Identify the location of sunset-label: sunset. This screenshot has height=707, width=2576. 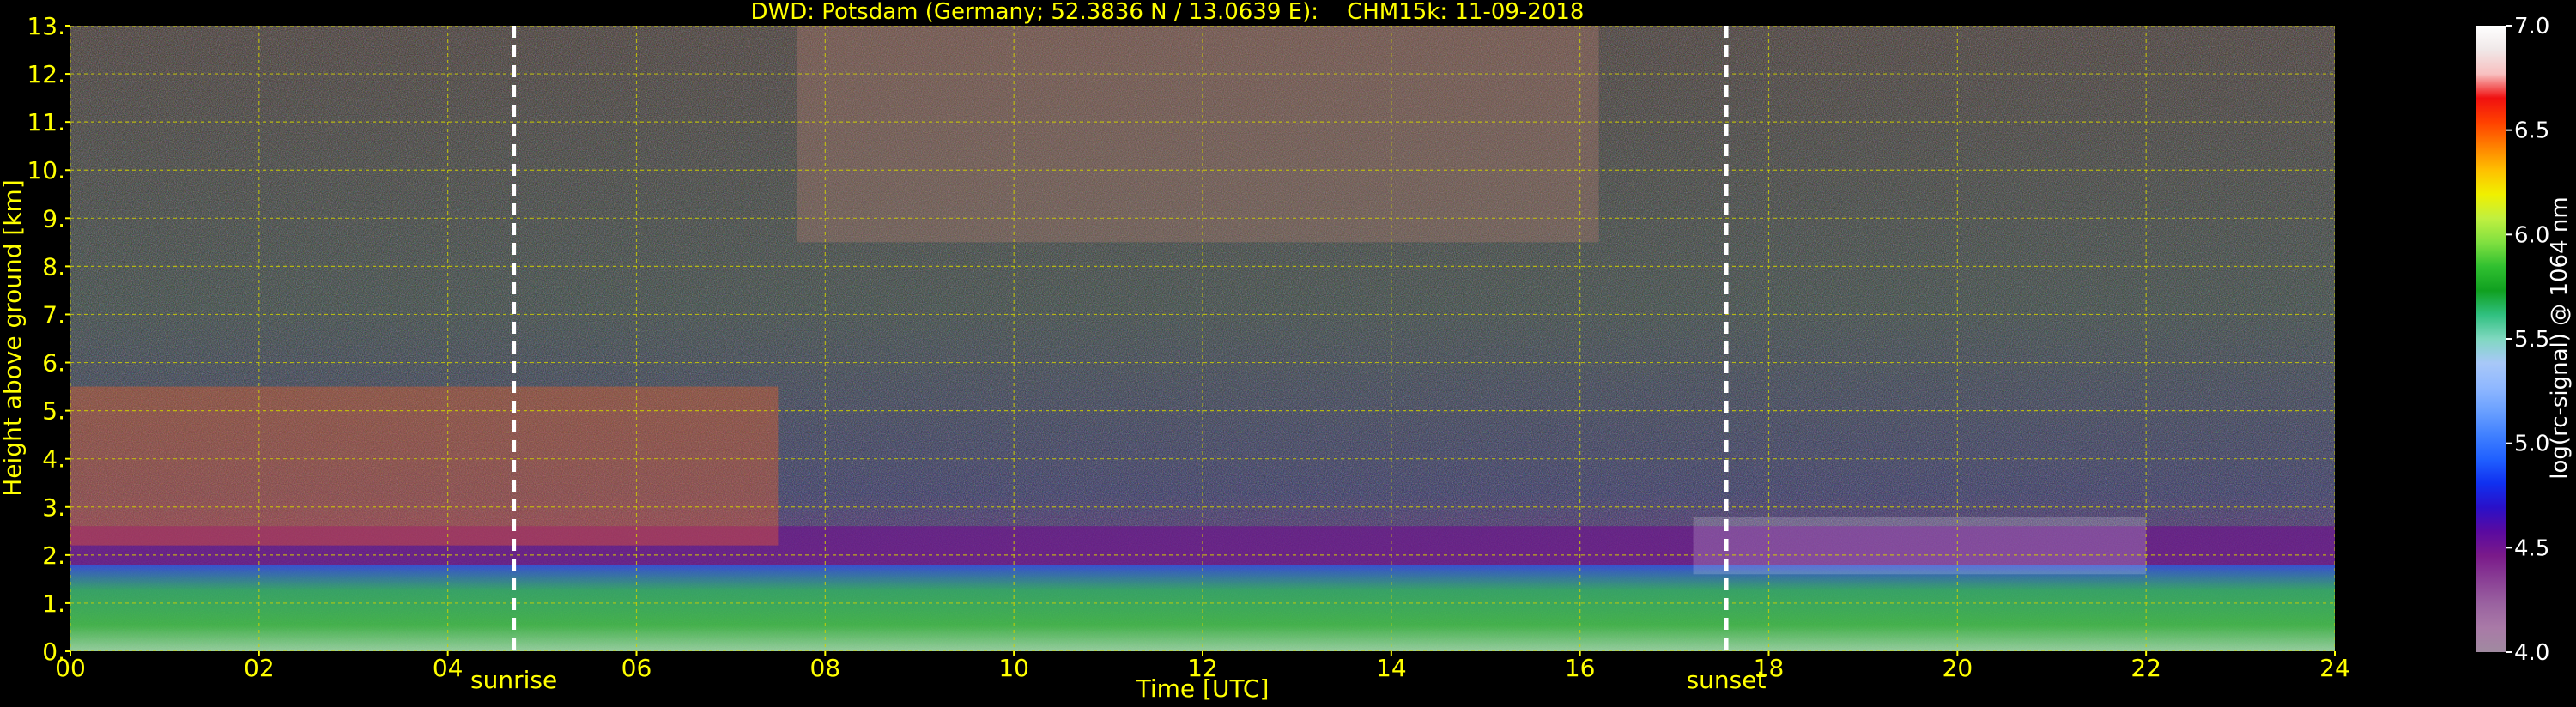
(1727, 680).